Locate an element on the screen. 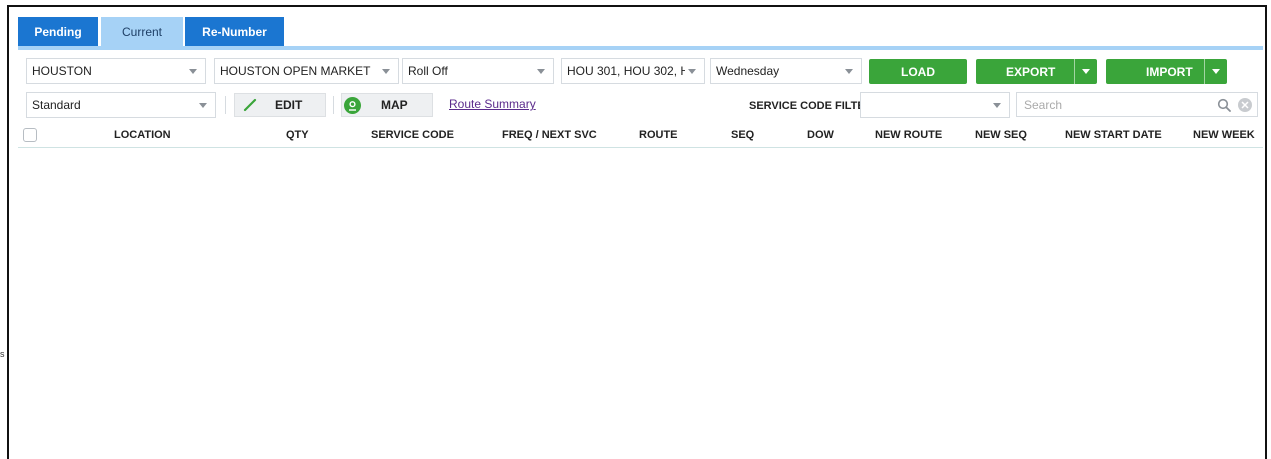  column-header-new-seq: NEW SEQ is located at coordinates (1001, 135).